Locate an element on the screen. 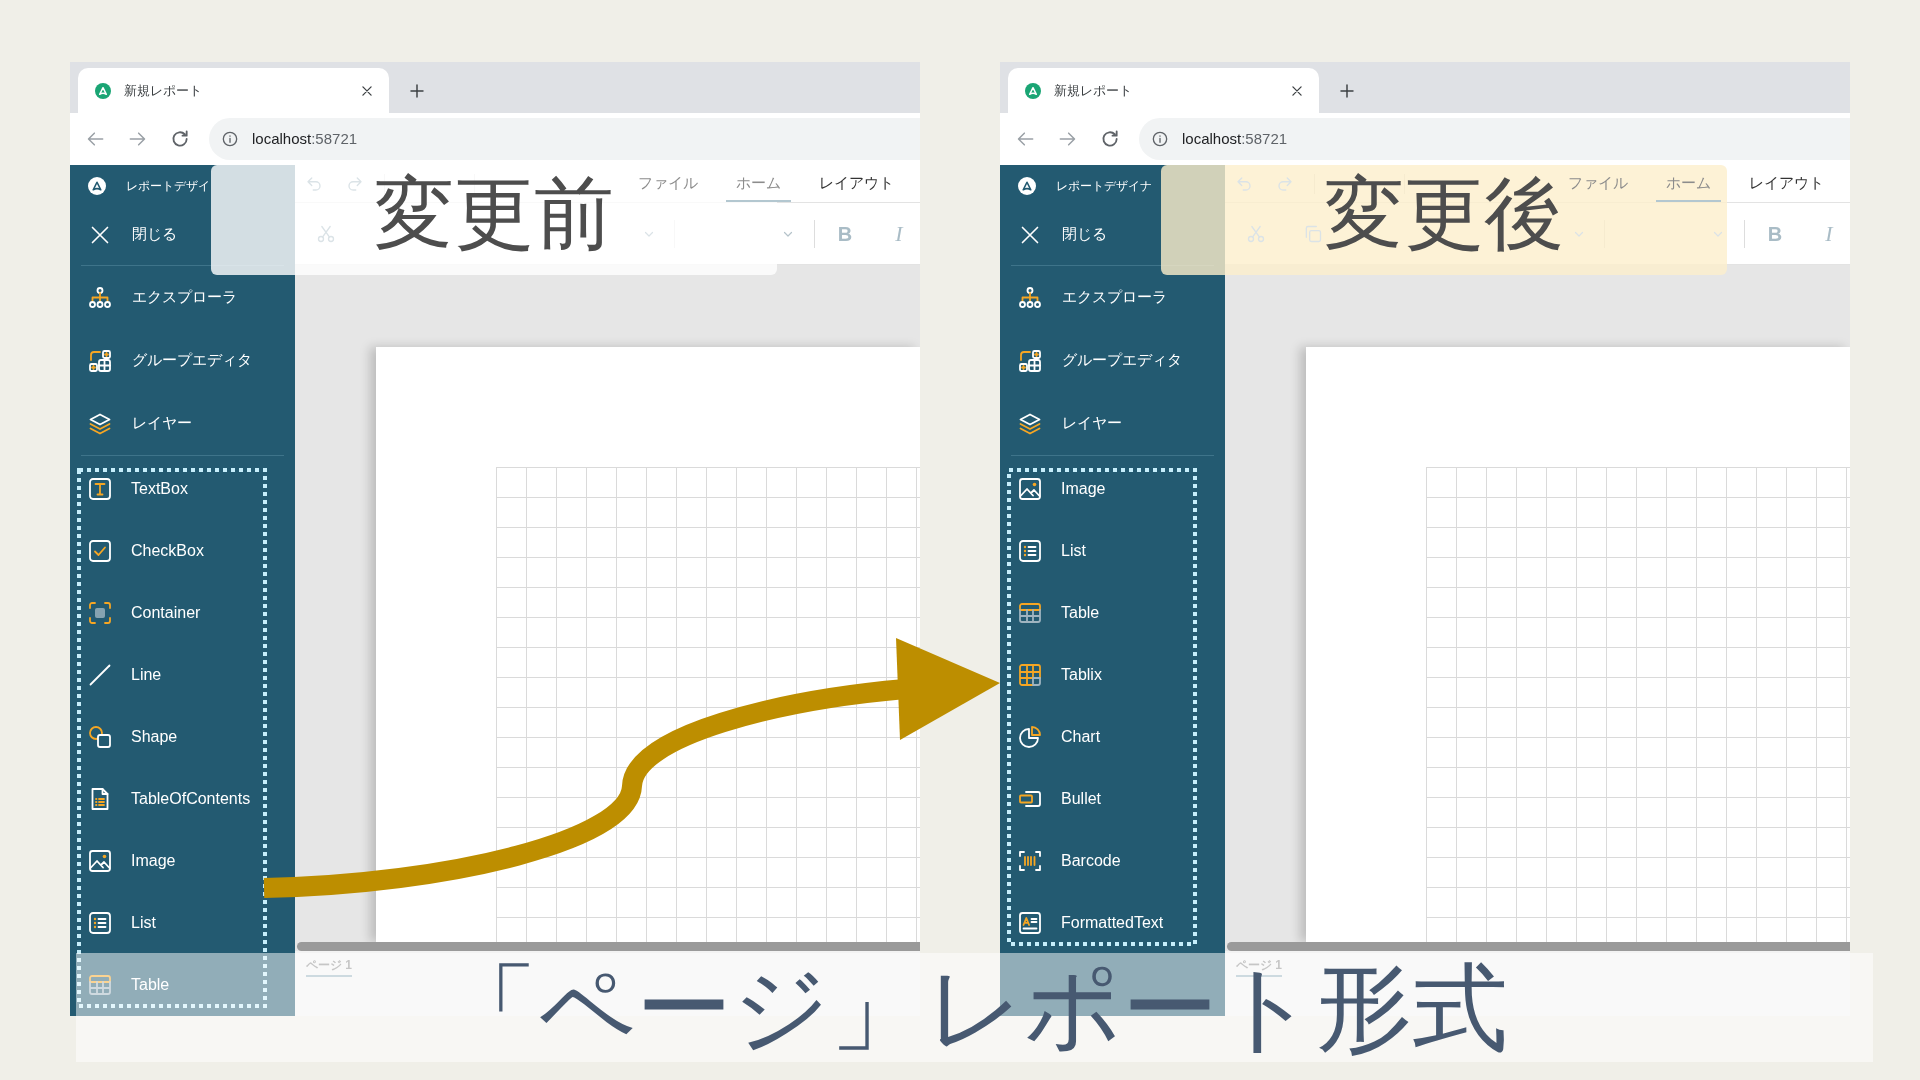 This screenshot has width=1920, height=1080. toolbox-item: TextBox is located at coordinates (182, 489).